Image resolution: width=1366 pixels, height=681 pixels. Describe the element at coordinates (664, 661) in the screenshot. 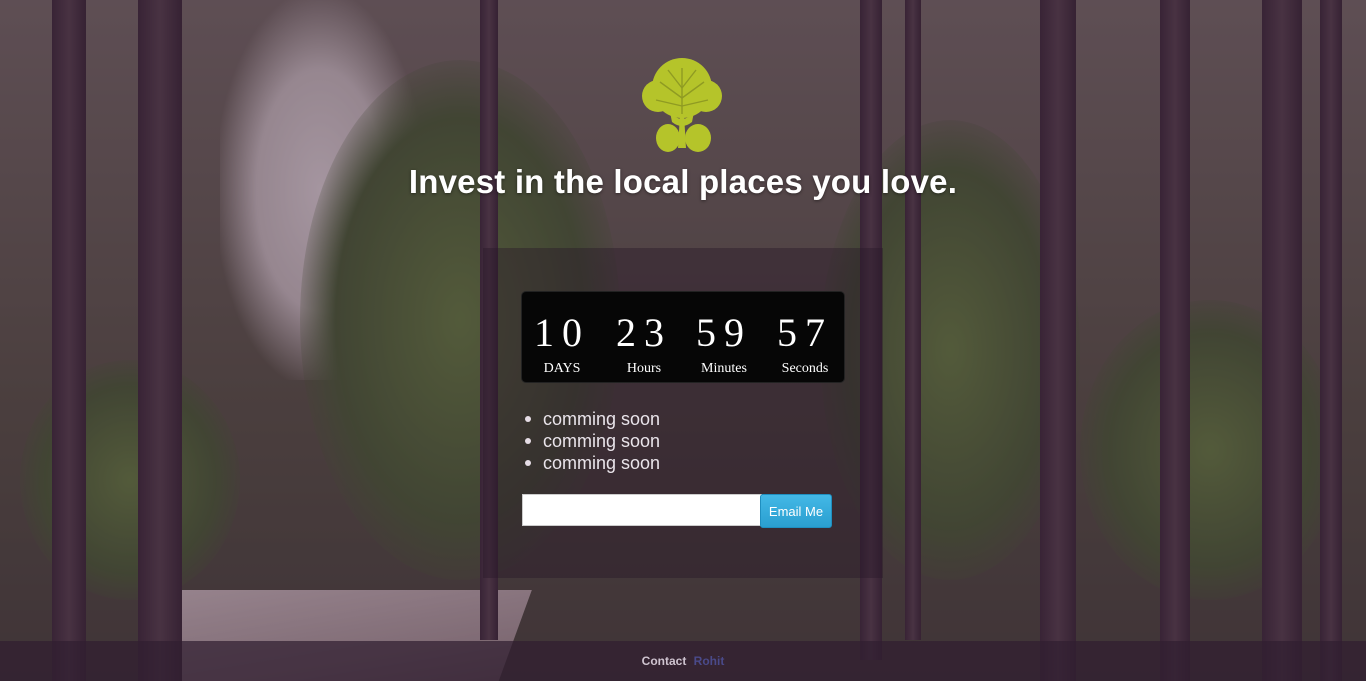

I see `footer-contact-label: Contact` at that location.